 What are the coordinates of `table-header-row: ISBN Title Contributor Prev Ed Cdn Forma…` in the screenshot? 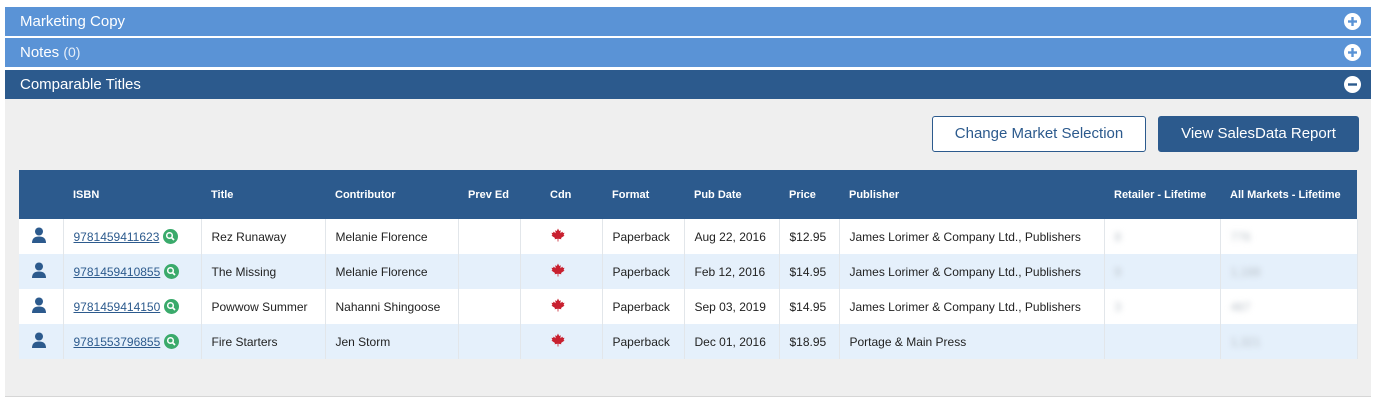 It's located at (688, 194).